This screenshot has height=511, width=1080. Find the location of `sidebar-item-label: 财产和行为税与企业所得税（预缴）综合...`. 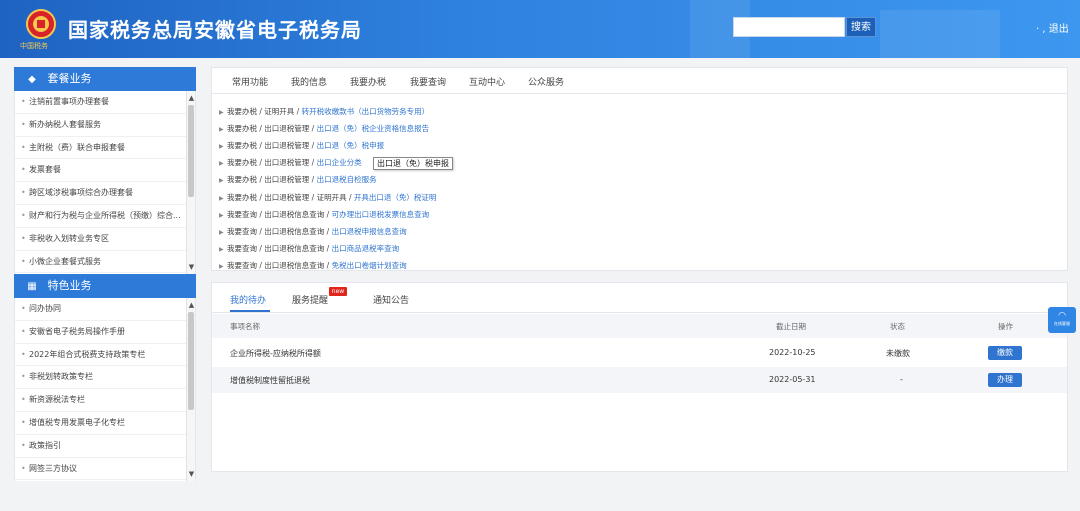

sidebar-item-label: 财产和行为税与企业所得税（预缴）综合... is located at coordinates (105, 215).